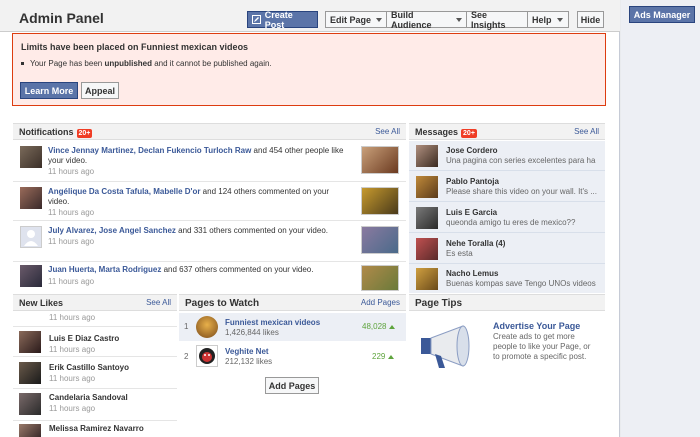 This screenshot has width=700, height=437. Describe the element at coordinates (222, 303) in the screenshot. I see `pages-to-watch-title: Pages to Watch` at that location.